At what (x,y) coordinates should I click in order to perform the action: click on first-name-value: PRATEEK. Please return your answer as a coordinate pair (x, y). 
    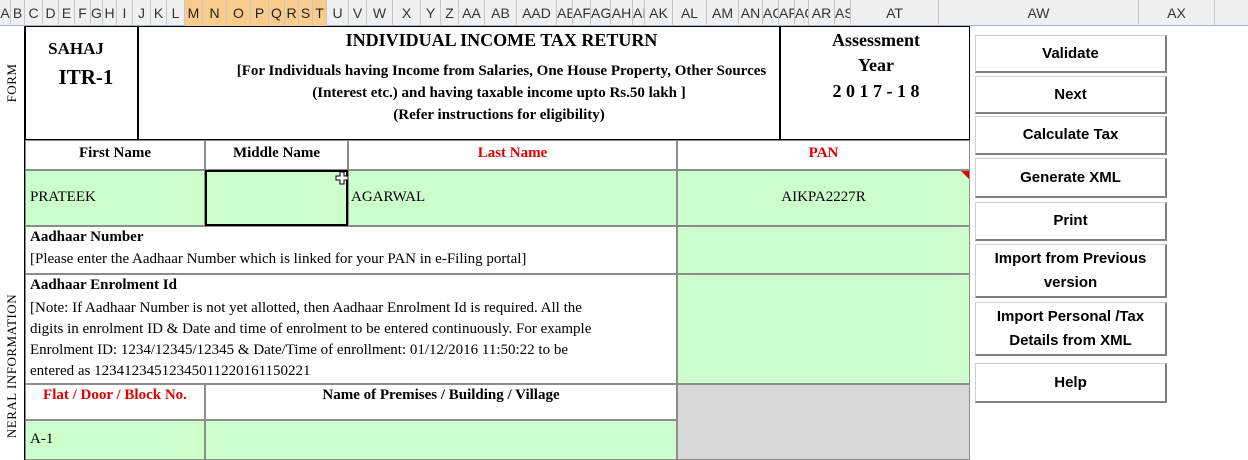
    Looking at the image, I should click on (63, 197).